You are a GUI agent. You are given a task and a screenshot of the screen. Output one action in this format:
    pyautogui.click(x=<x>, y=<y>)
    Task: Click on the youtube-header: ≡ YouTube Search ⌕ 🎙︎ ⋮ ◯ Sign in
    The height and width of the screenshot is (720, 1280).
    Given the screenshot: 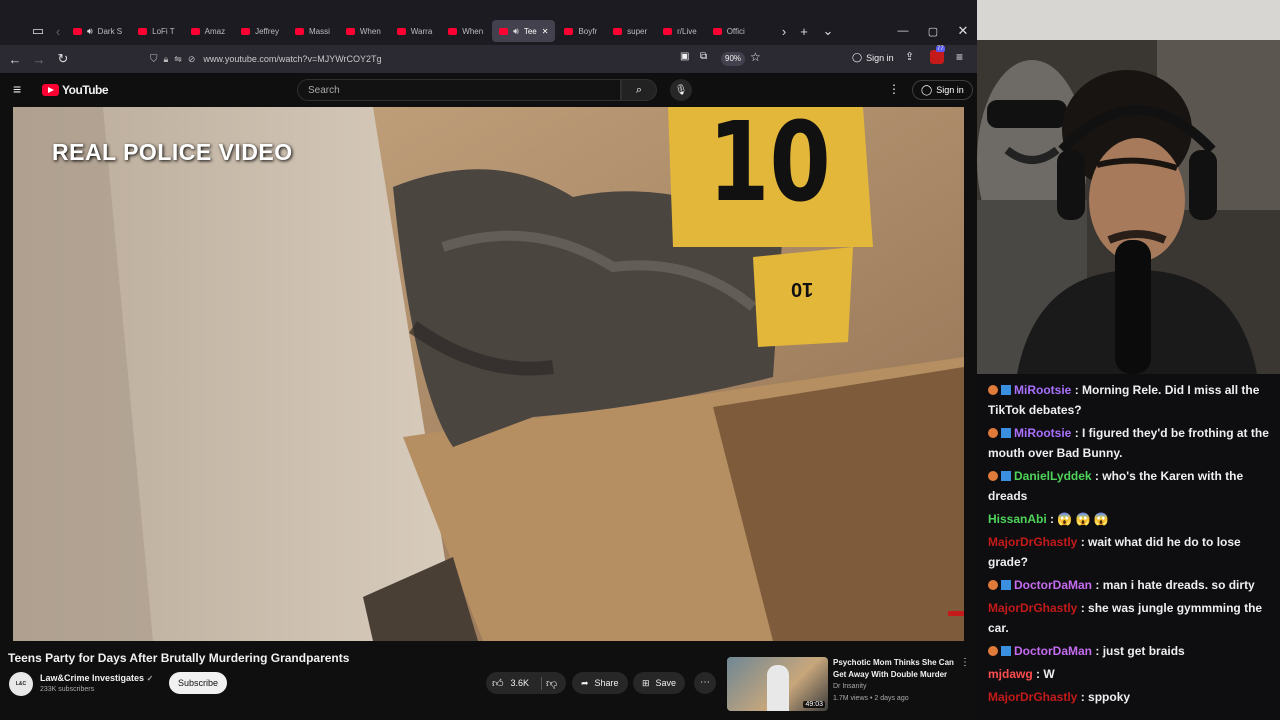 What is the action you would take?
    pyautogui.click(x=488, y=90)
    